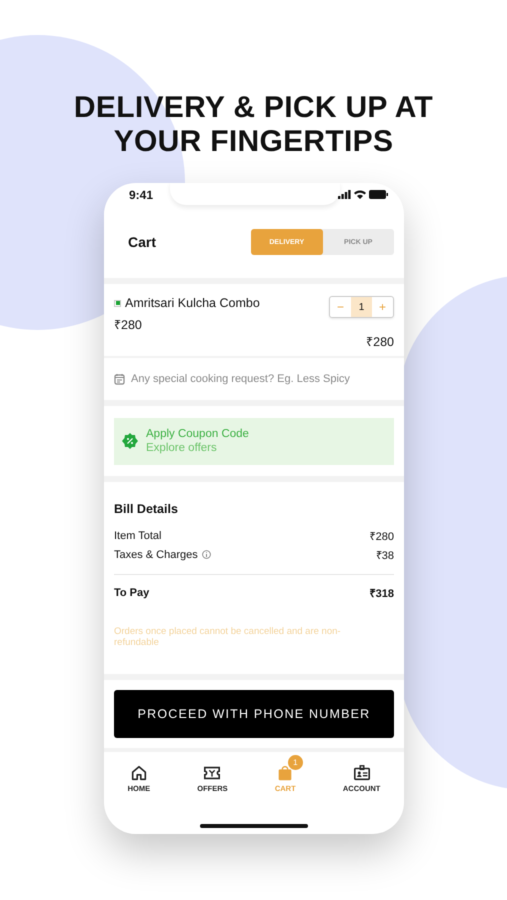  I want to click on coupon-banner: Apply Coupon Code Explore offers, so click(254, 441).